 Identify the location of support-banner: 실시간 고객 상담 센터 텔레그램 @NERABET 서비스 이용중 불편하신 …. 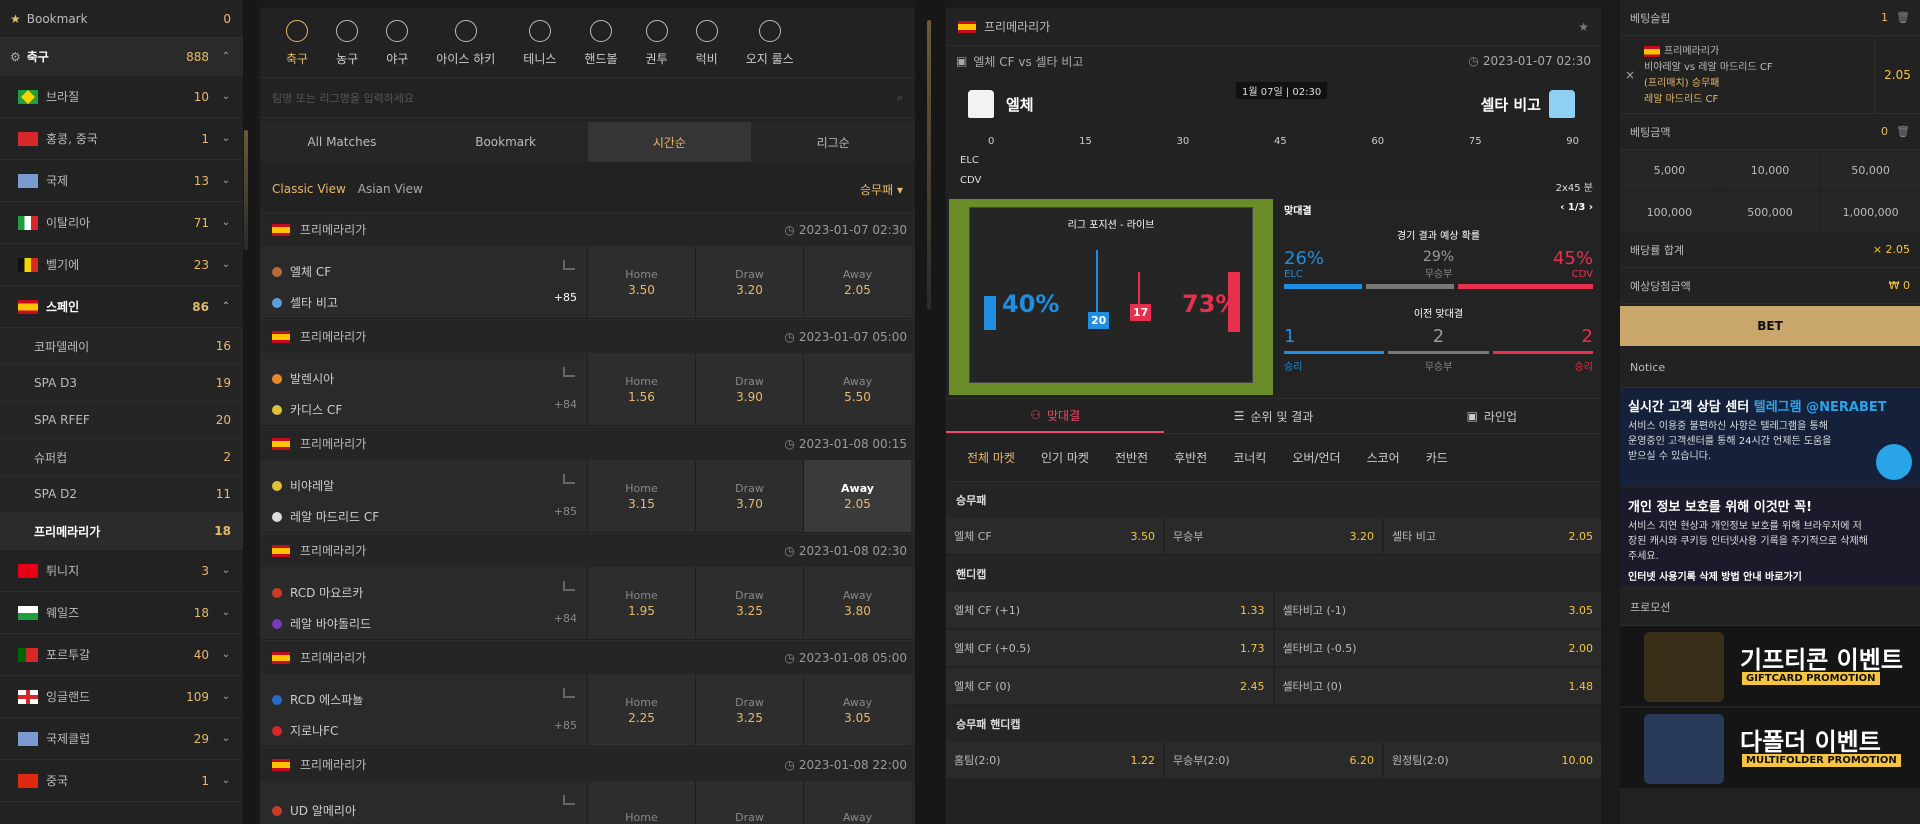
(1770, 437).